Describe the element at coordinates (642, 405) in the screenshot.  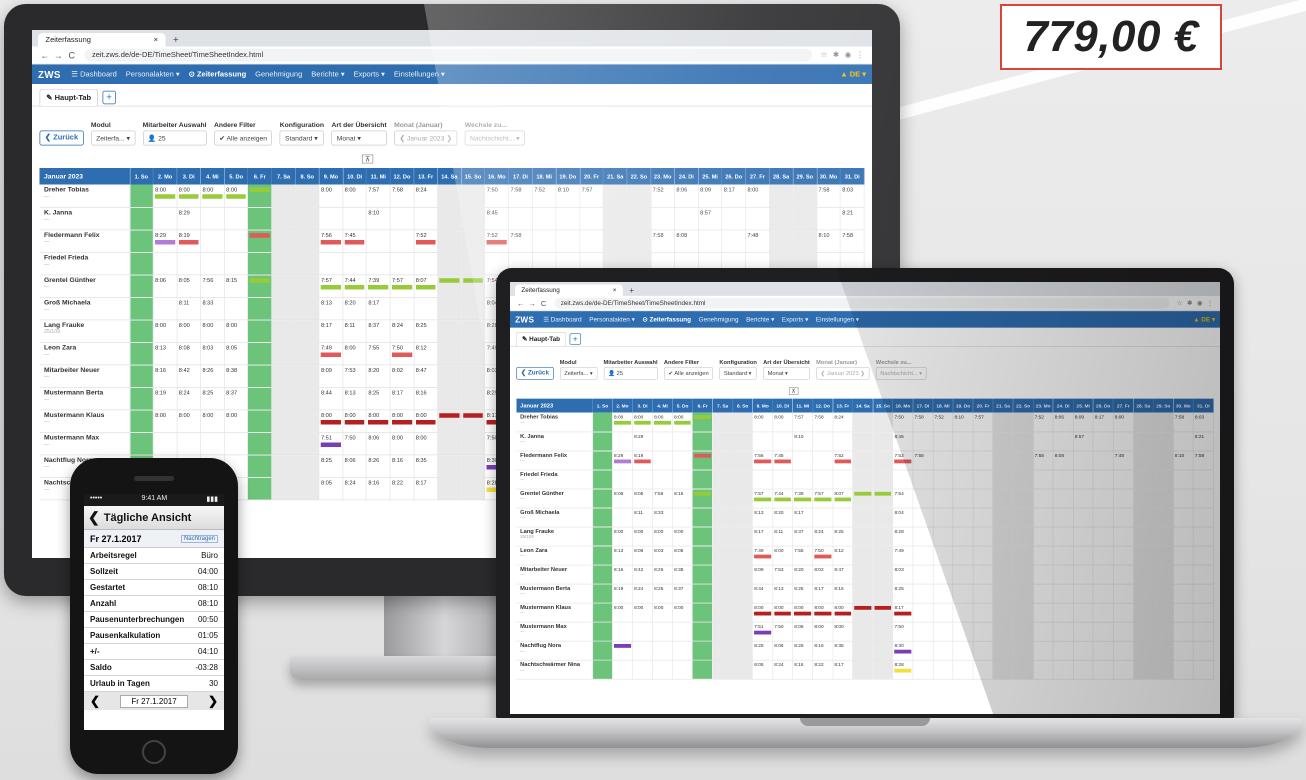
I see `day-header: 3. Di` at that location.